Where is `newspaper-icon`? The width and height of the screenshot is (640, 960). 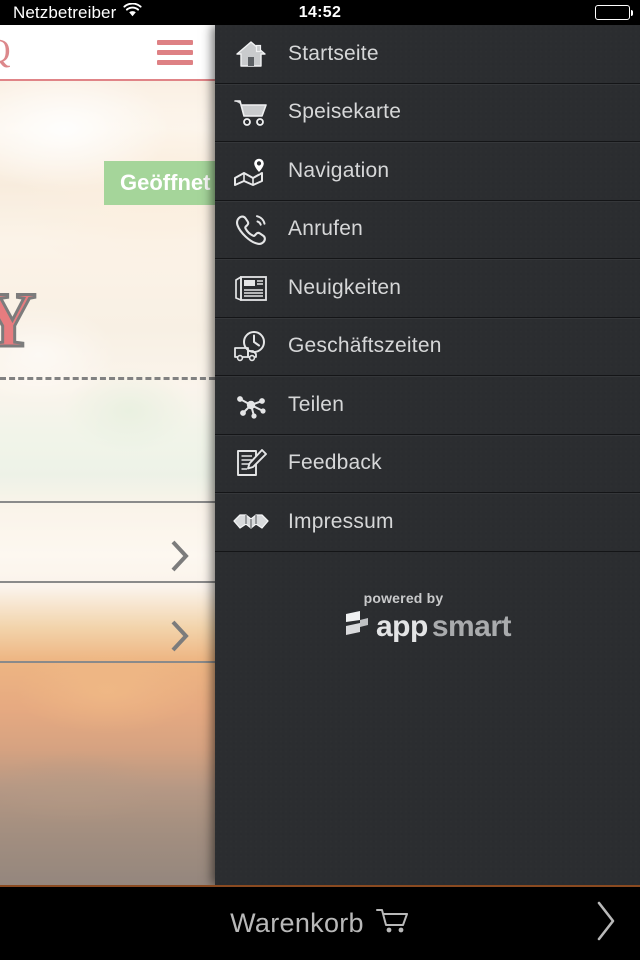
newspaper-icon is located at coordinates (251, 288).